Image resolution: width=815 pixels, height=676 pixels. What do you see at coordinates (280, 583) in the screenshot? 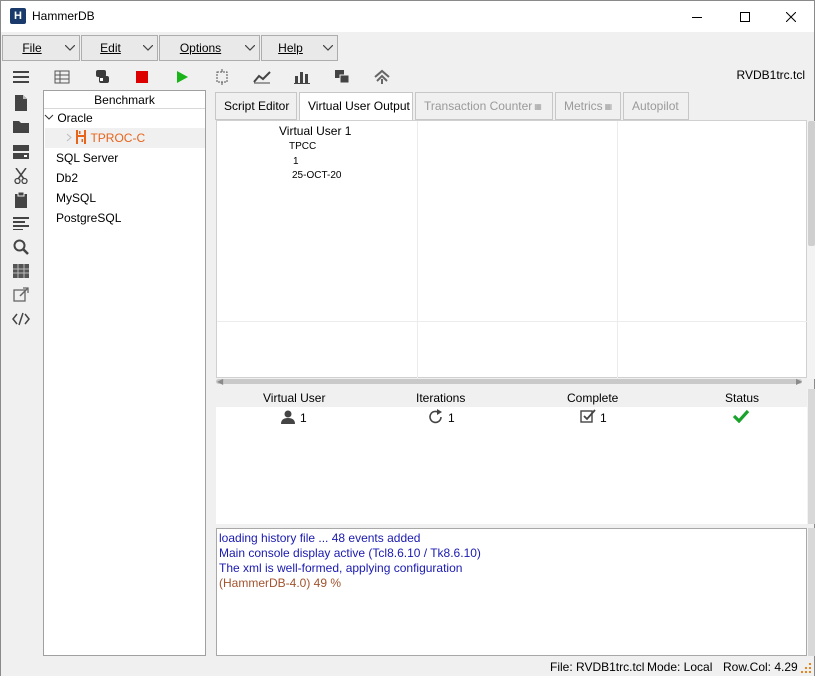
I see `console-prompt: (HammerDB-4.0) 49 %` at bounding box center [280, 583].